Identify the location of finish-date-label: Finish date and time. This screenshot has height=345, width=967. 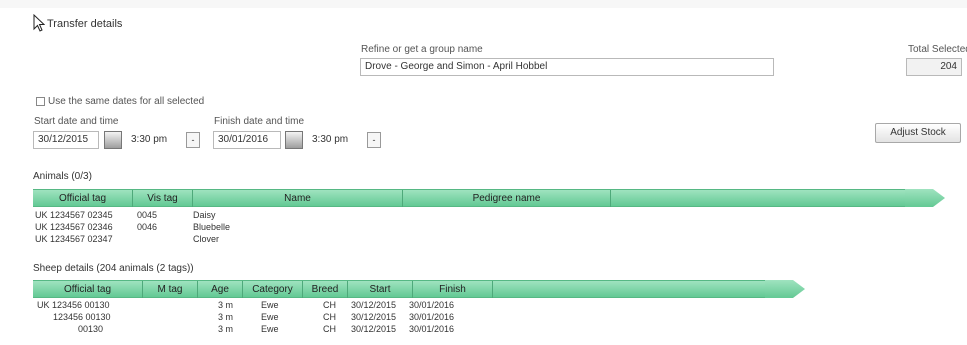
(259, 121).